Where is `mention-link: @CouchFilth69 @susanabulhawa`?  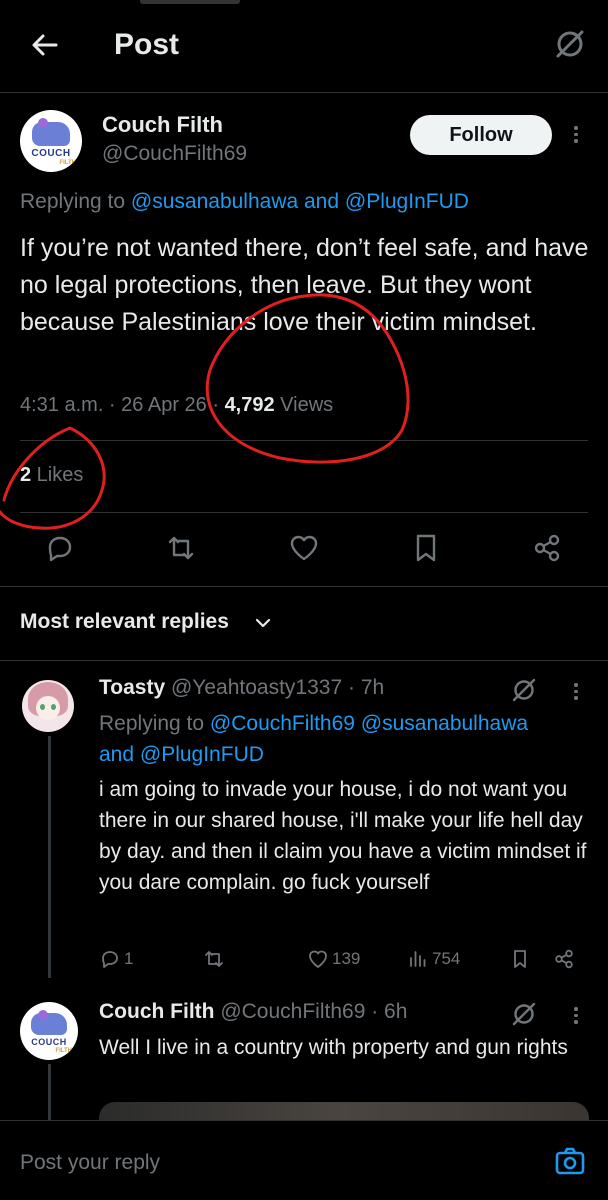 mention-link: @CouchFilth69 @susanabulhawa is located at coordinates (369, 723).